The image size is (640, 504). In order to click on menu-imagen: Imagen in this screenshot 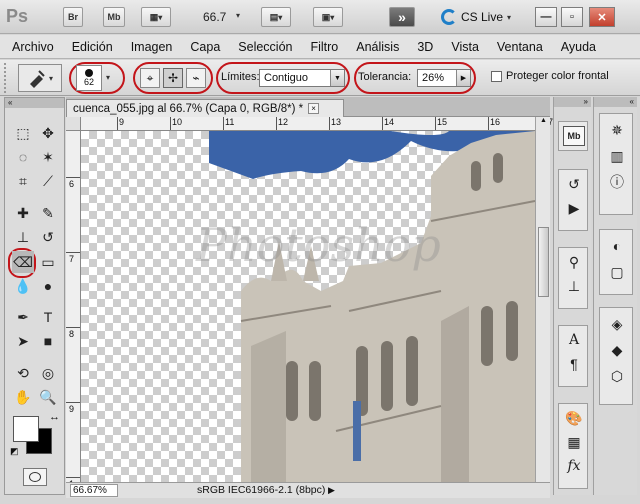, I will do `click(152, 47)`.